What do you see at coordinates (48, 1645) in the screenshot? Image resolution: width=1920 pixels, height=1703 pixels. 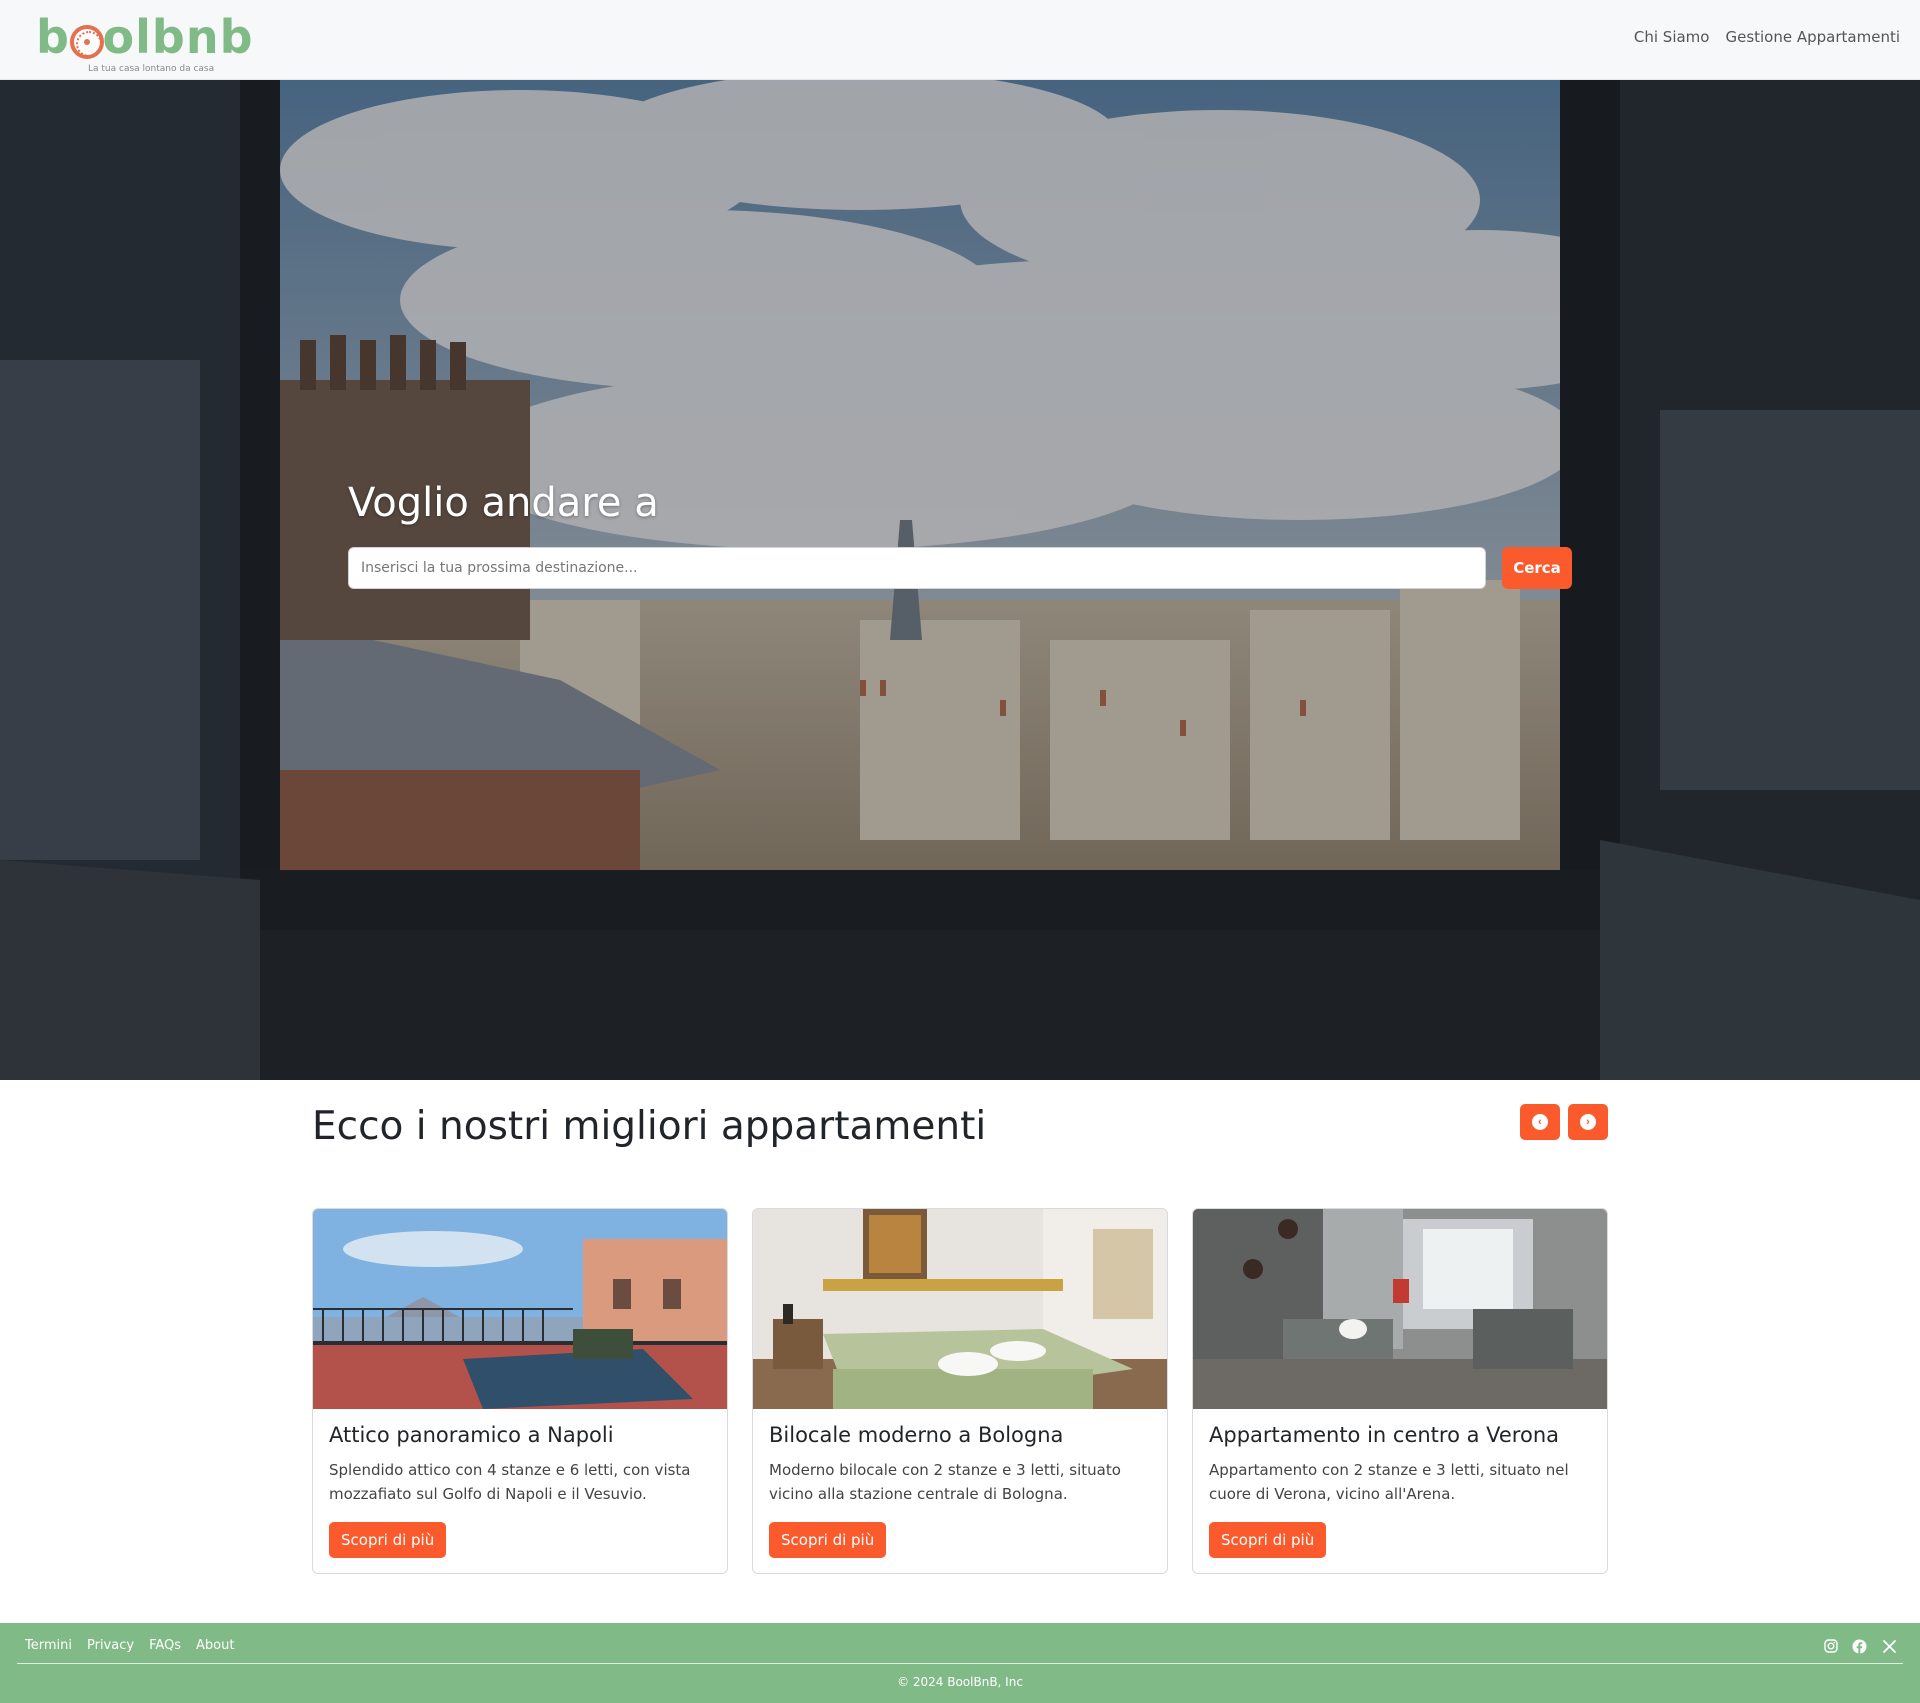 I see `footer-link-termini: Termini` at bounding box center [48, 1645].